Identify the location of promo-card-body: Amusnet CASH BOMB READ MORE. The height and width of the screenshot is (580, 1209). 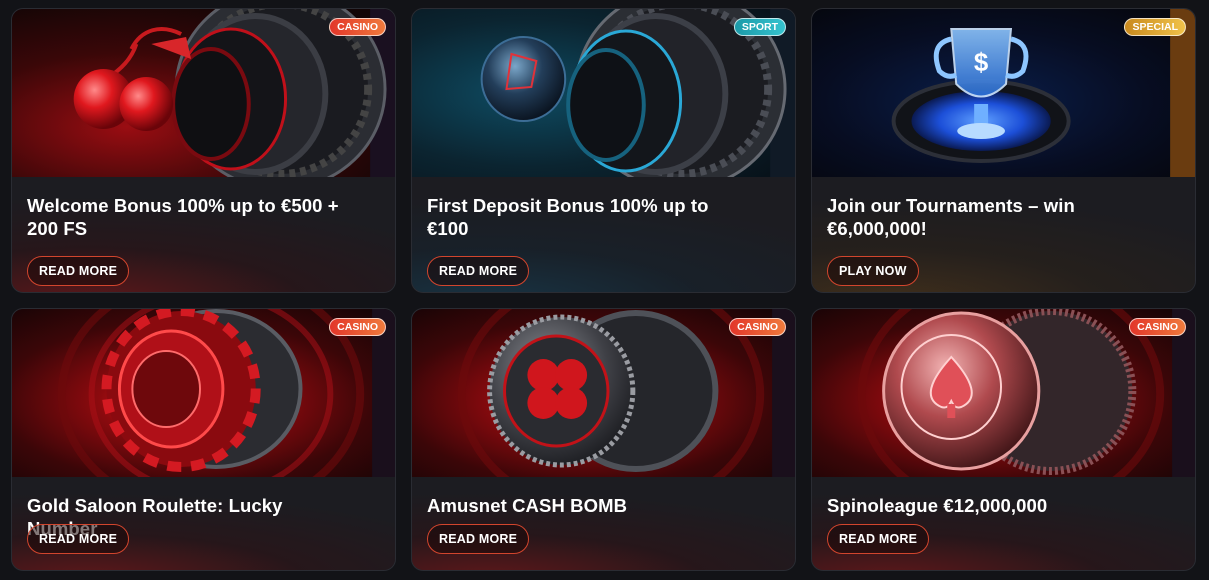
(603, 523).